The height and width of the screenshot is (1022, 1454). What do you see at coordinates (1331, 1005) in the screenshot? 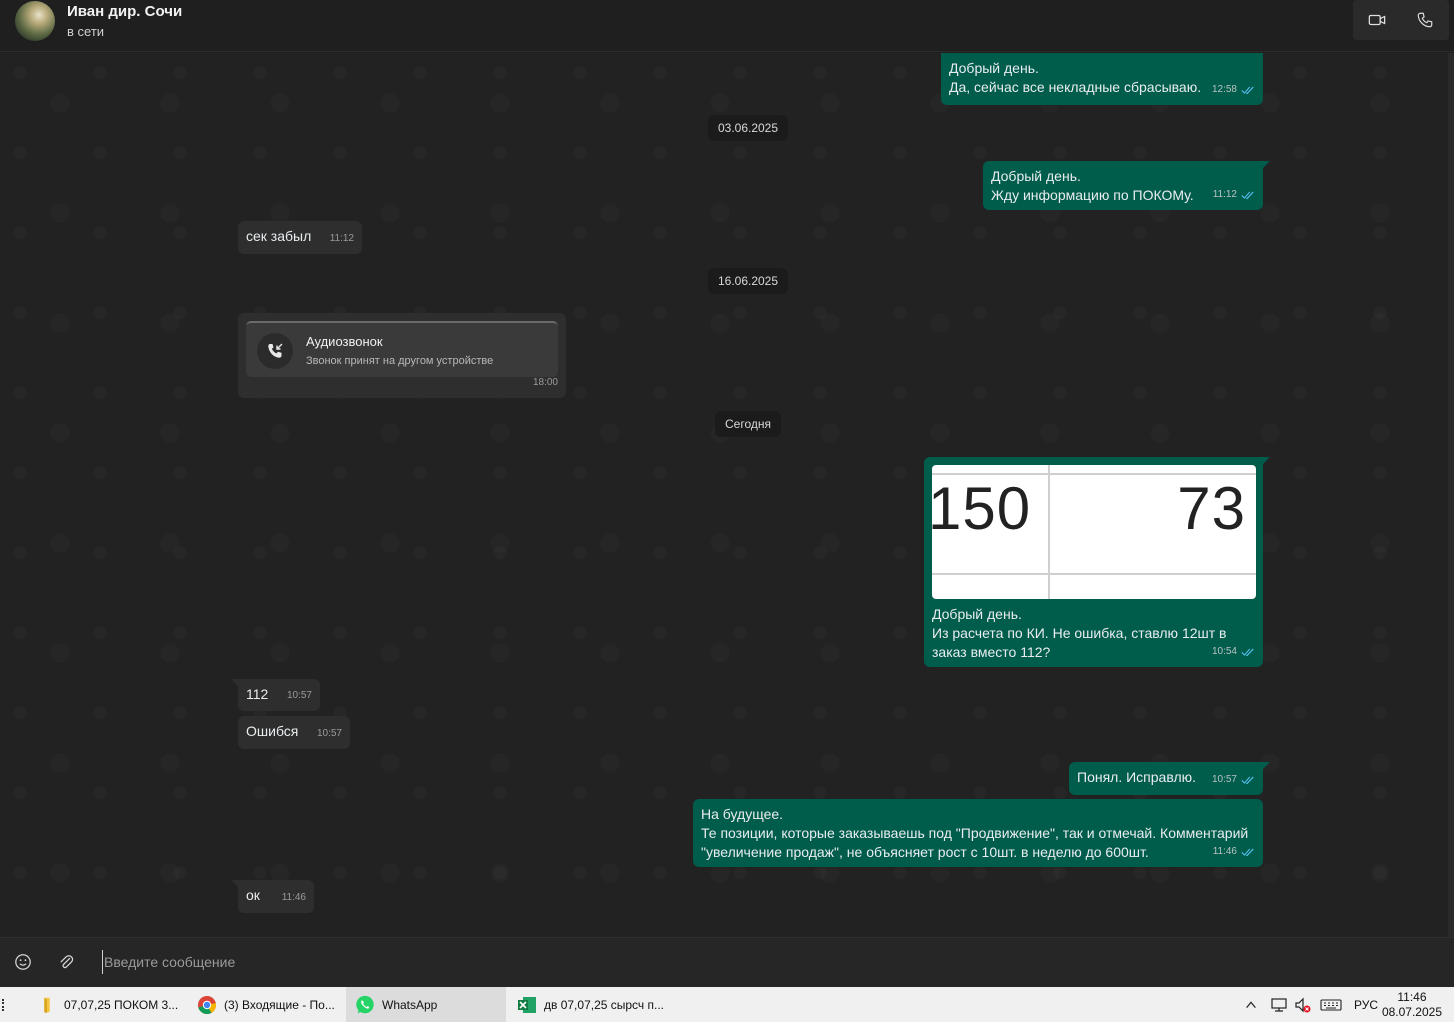
I see `keyboard-icon` at bounding box center [1331, 1005].